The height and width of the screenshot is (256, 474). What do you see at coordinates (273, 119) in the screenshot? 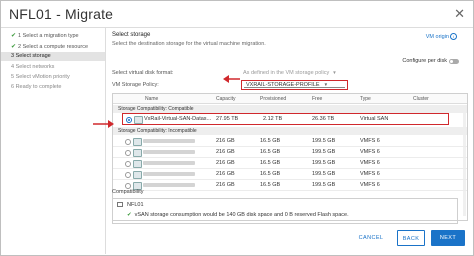
I see `cell-provisioned: 2.12 TB` at bounding box center [273, 119].